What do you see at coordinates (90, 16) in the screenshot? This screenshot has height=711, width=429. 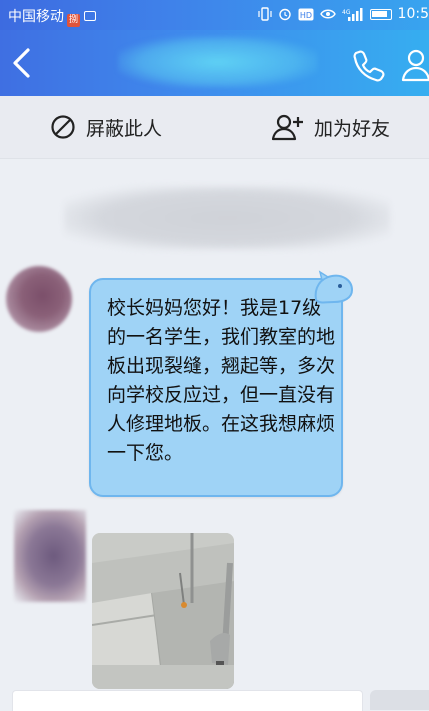 I see `sim-card-icon` at bounding box center [90, 16].